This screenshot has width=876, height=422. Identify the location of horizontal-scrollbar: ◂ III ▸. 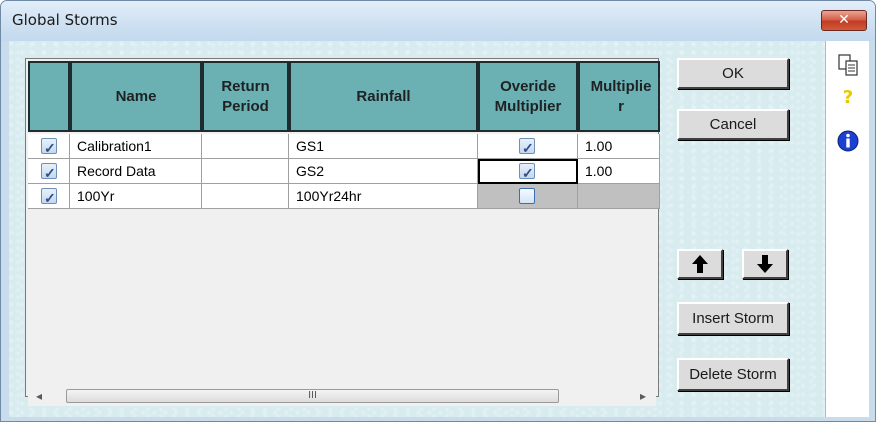
(342, 396).